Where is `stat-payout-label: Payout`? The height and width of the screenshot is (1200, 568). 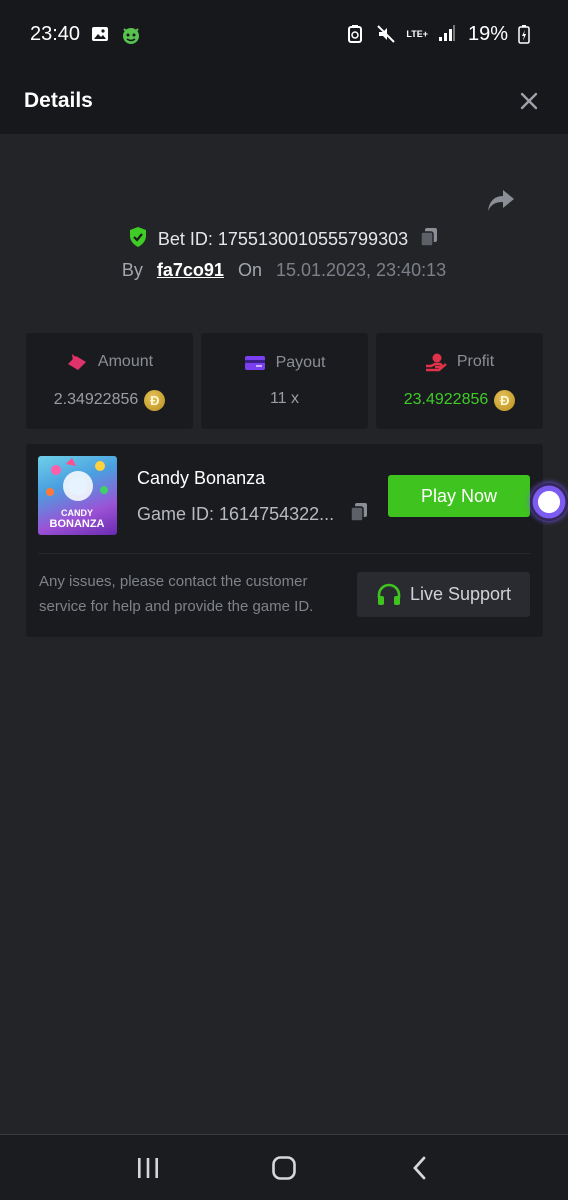 stat-payout-label: Payout is located at coordinates (300, 362).